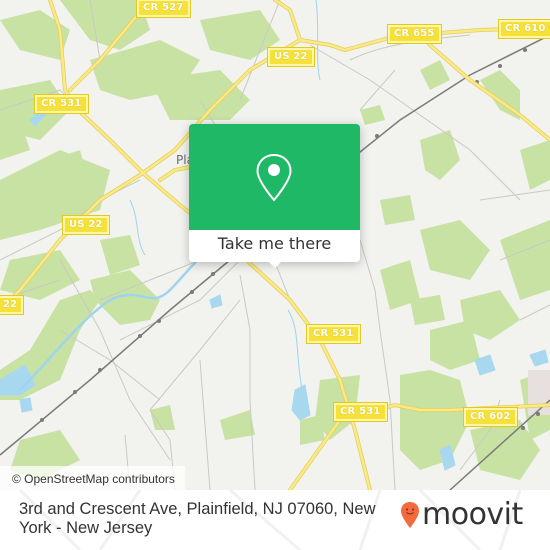 The height and width of the screenshot is (550, 550). What do you see at coordinates (472, 514) in the screenshot?
I see `moovit-wordmark: moovit` at bounding box center [472, 514].